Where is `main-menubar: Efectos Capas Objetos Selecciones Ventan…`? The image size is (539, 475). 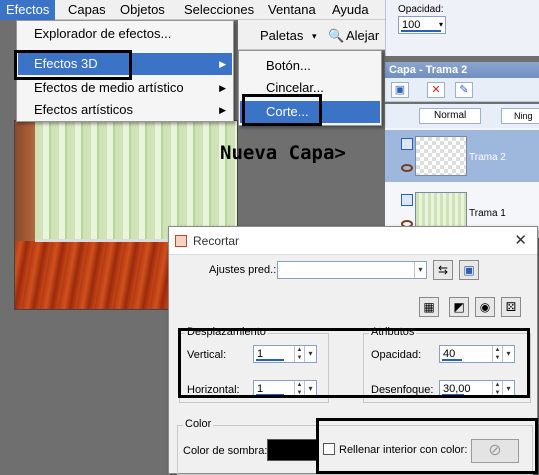 main-menubar: Efectos Capas Objetos Selecciones Ventan… is located at coordinates (192, 10).